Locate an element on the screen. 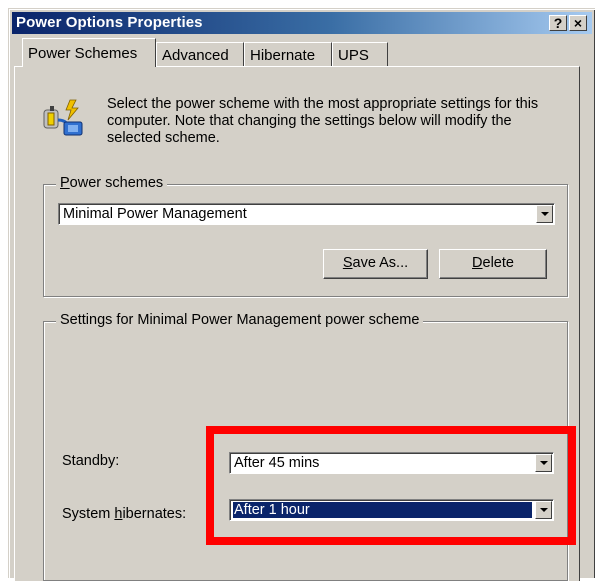 The width and height of the screenshot is (602, 581). mnemonic: S is located at coordinates (347, 263).